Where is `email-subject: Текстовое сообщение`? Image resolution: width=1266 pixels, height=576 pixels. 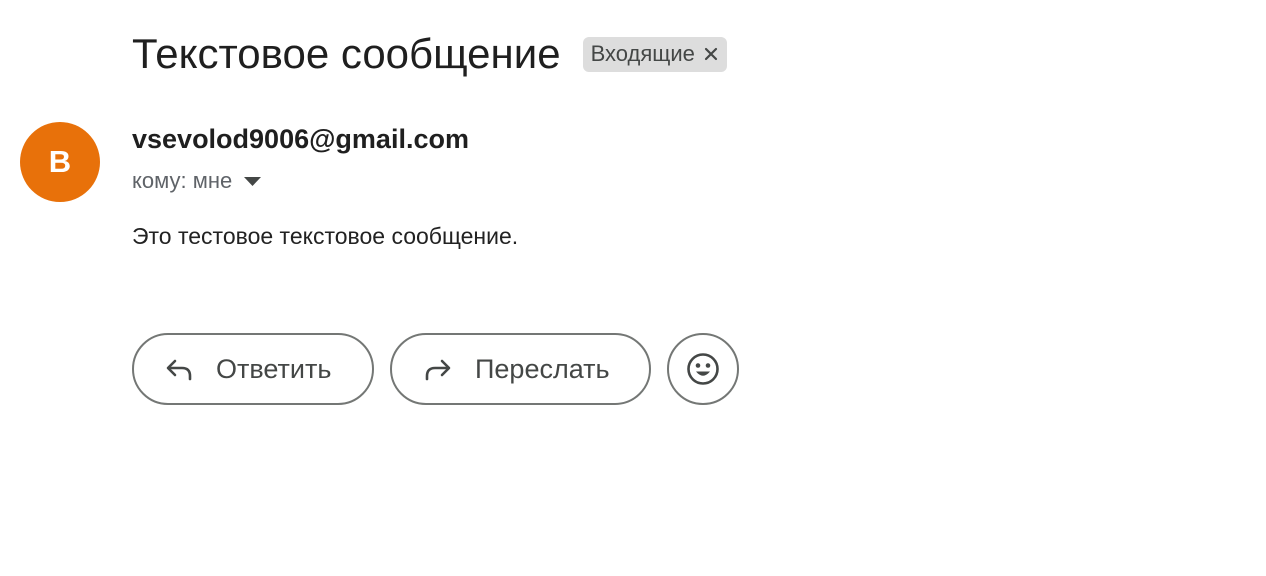 email-subject: Текстовое сообщение is located at coordinates (346, 53).